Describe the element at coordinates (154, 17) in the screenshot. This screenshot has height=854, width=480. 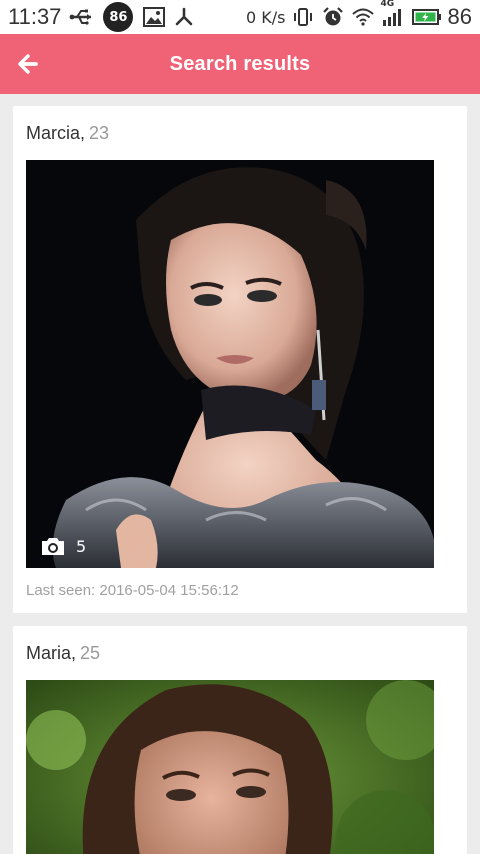
I see `image-icon` at that location.